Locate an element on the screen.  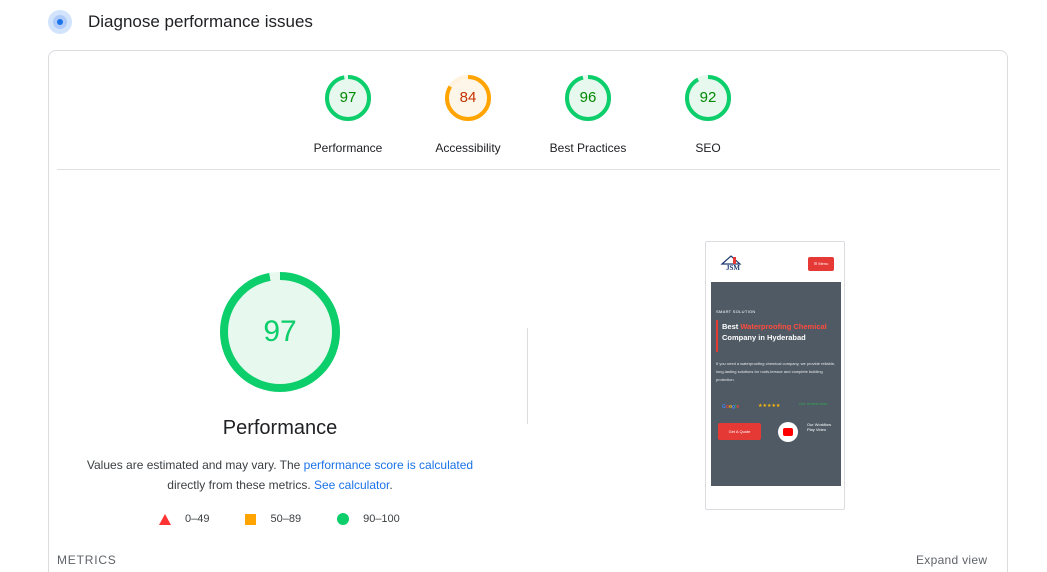
performance-gauge: 97 is located at coordinates (280, 332).